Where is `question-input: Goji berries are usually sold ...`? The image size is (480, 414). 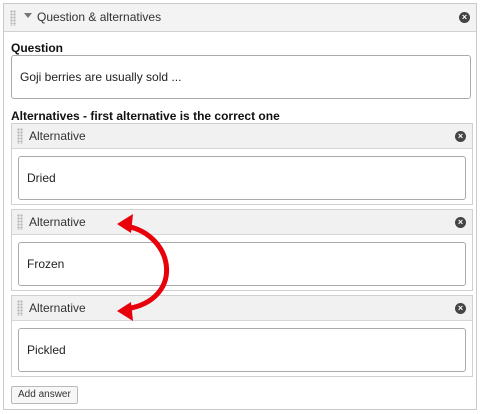 question-input: Goji berries are usually sold ... is located at coordinates (241, 77).